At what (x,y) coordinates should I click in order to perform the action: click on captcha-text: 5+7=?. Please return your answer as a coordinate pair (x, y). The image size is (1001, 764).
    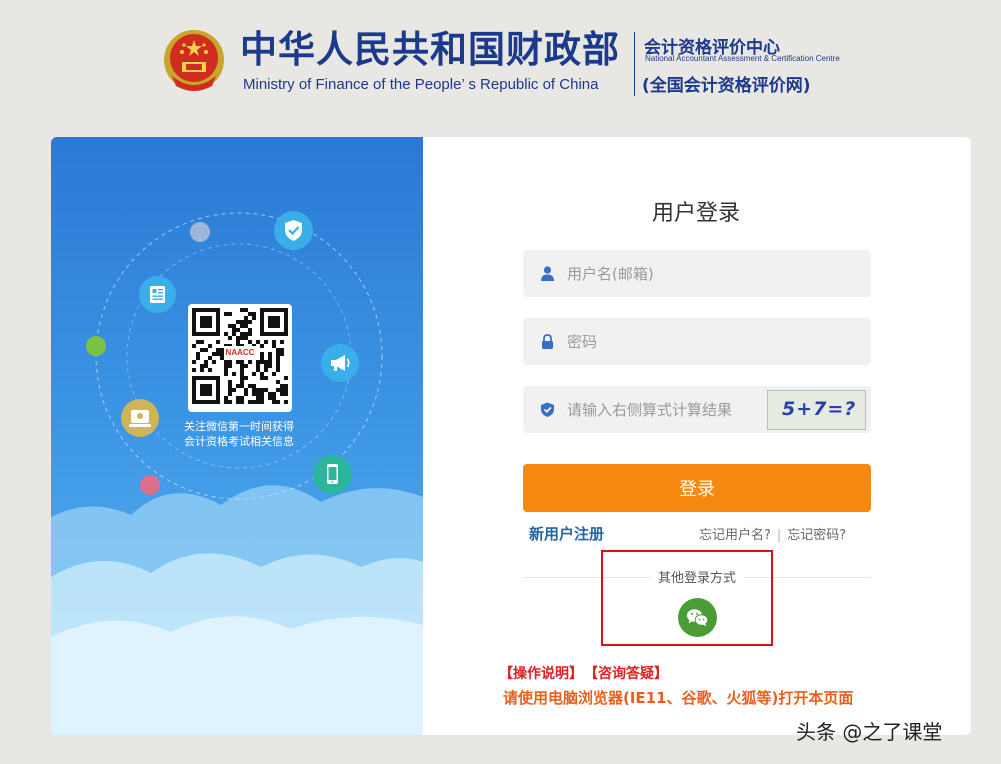
    Looking at the image, I should click on (819, 409).